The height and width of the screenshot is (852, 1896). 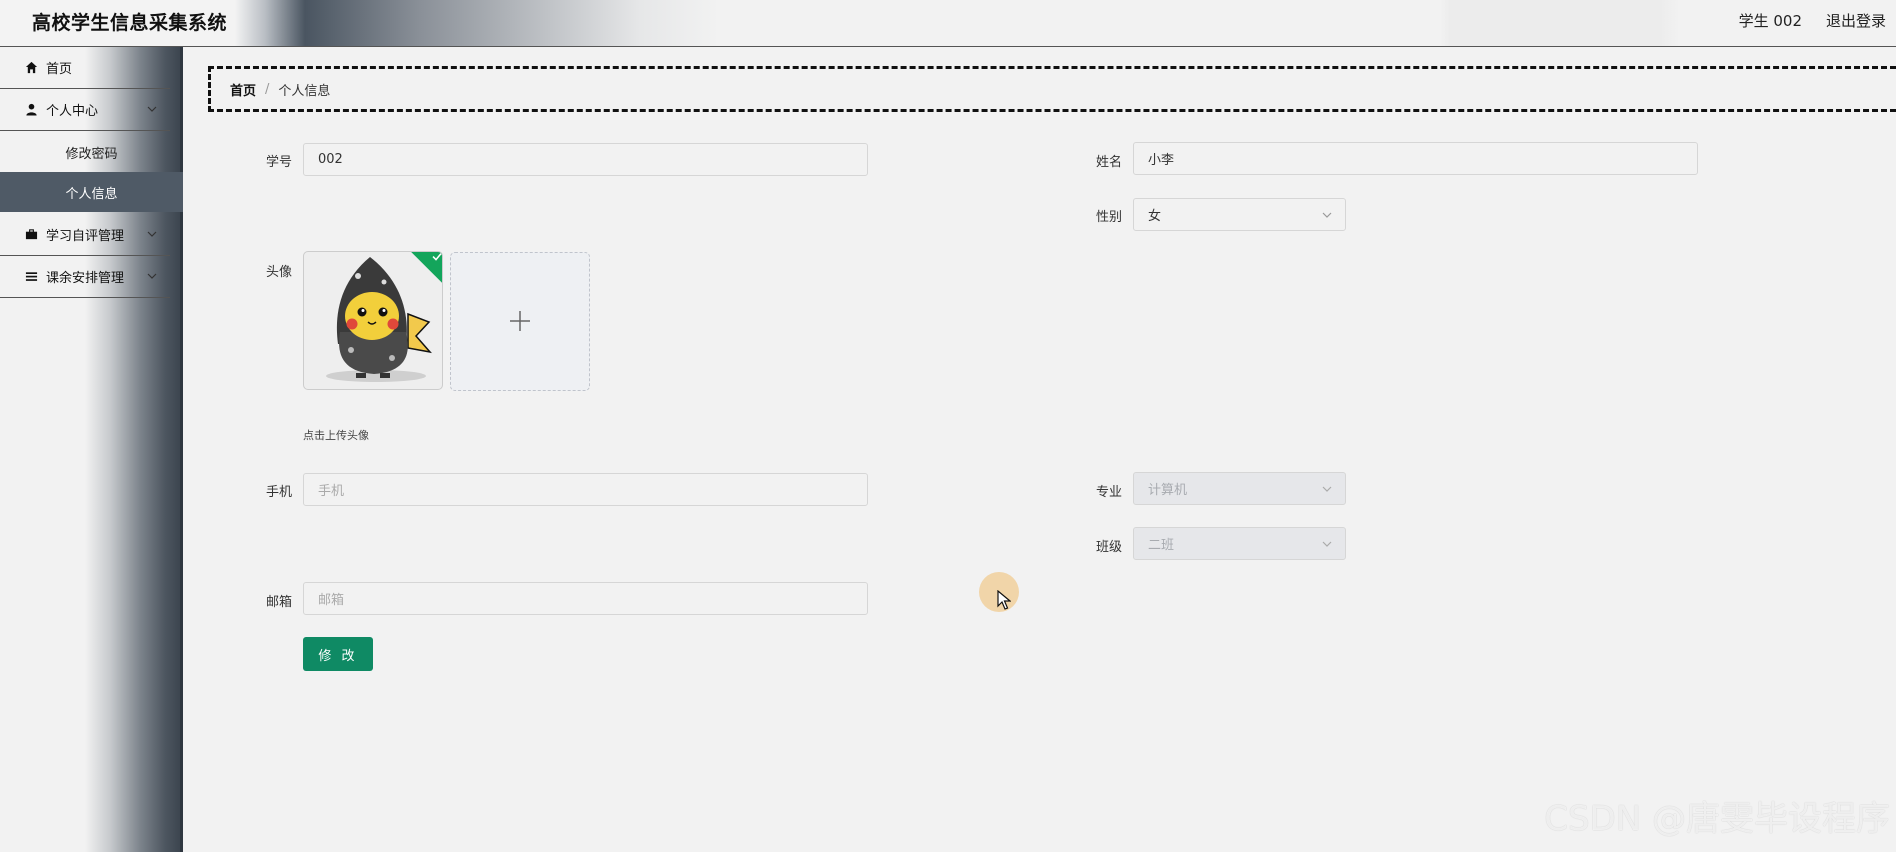 What do you see at coordinates (585, 159) in the screenshot?
I see `student-id-field: 002` at bounding box center [585, 159].